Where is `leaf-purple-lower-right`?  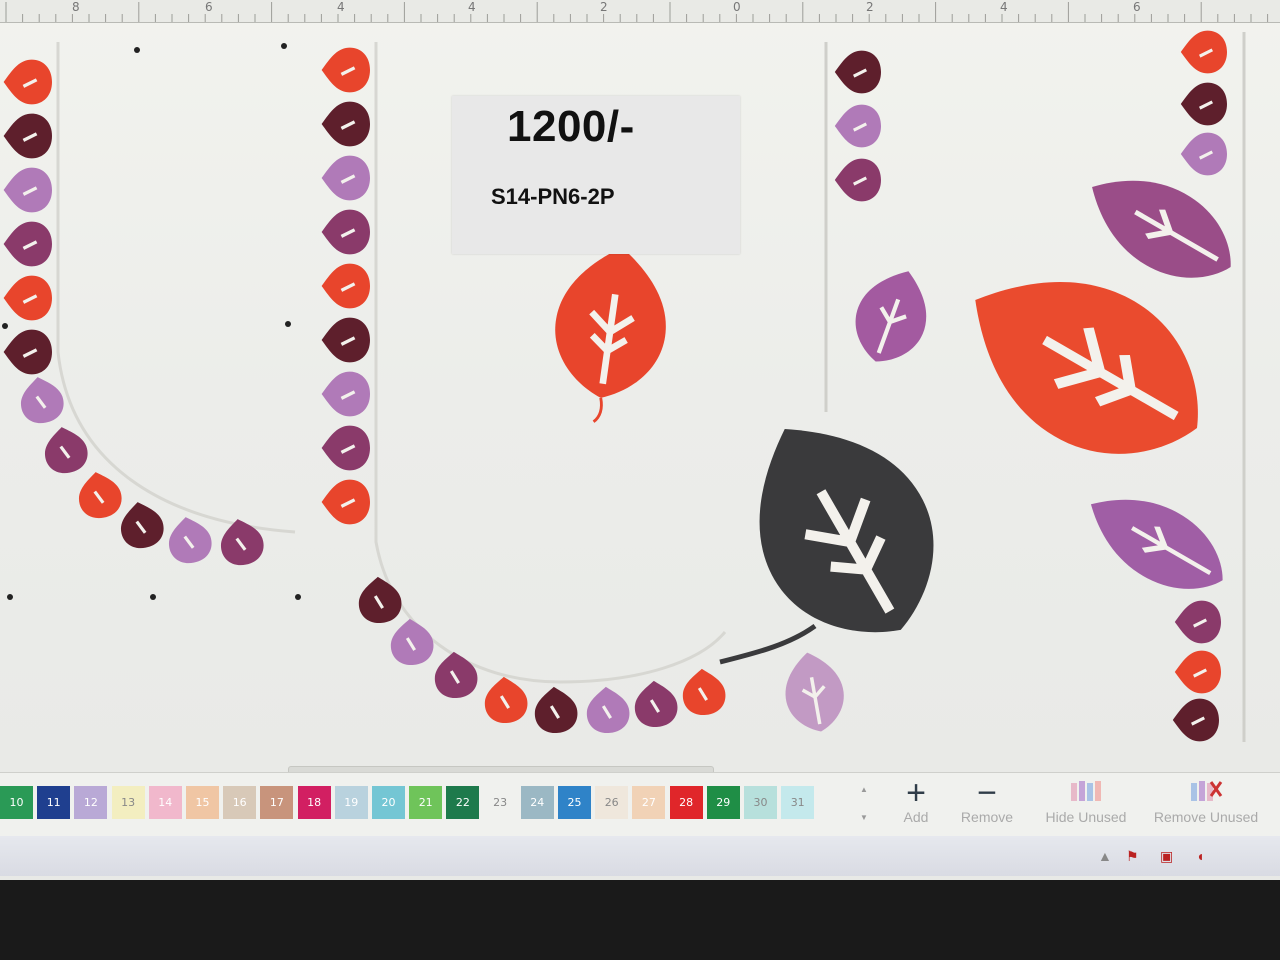 leaf-purple-lower-right is located at coordinates (1156, 542).